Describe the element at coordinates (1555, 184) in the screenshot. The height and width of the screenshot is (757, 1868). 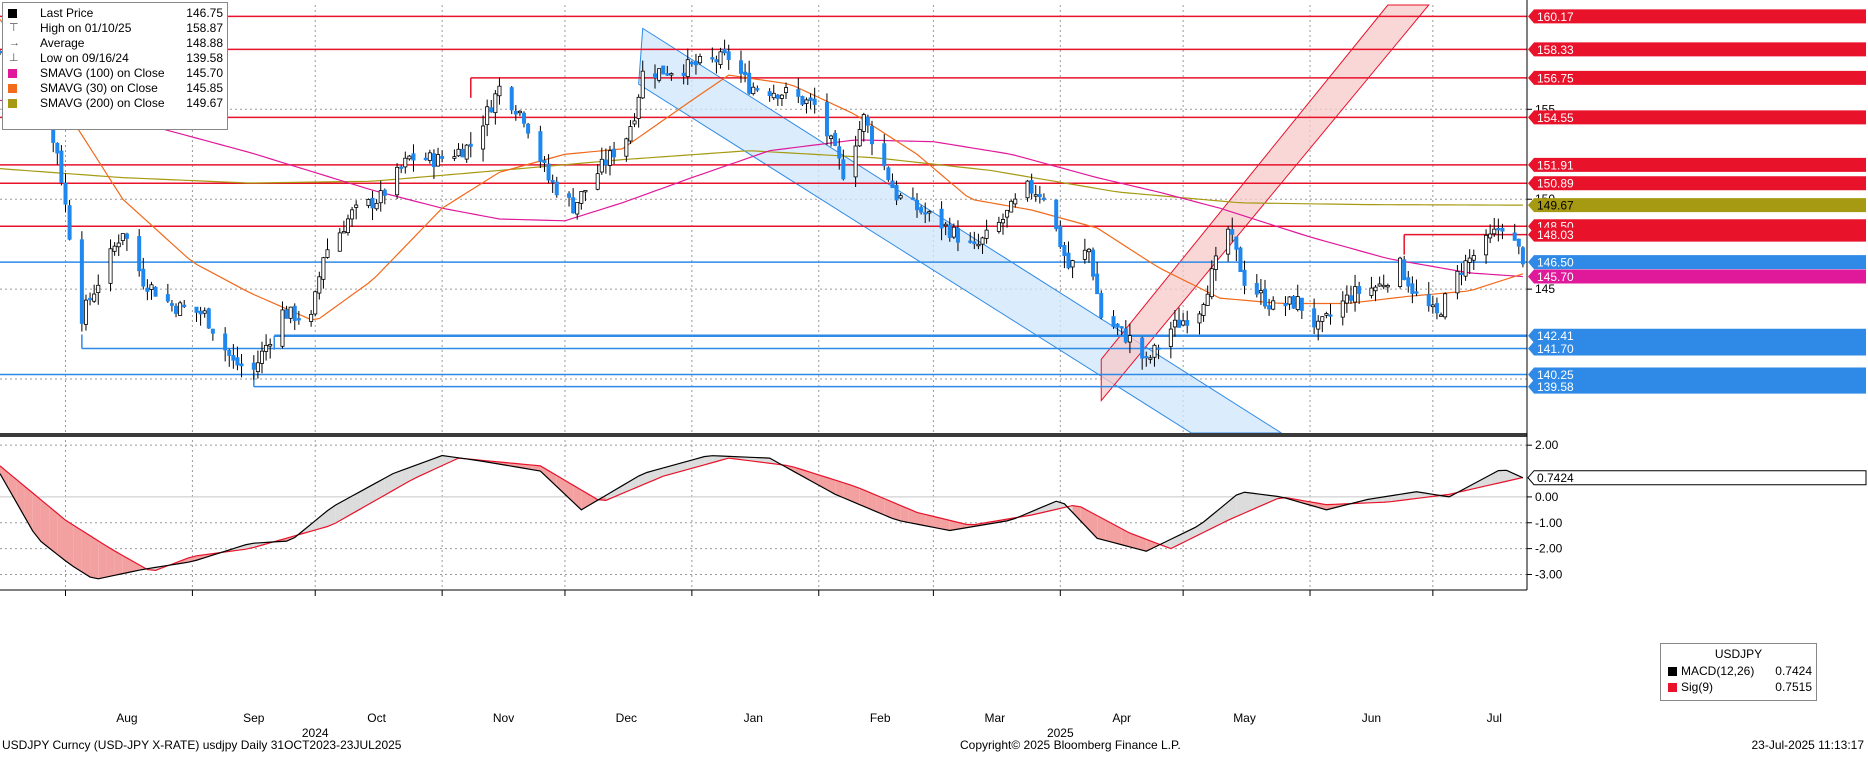
I see `price-tag-label: 150.89` at that location.